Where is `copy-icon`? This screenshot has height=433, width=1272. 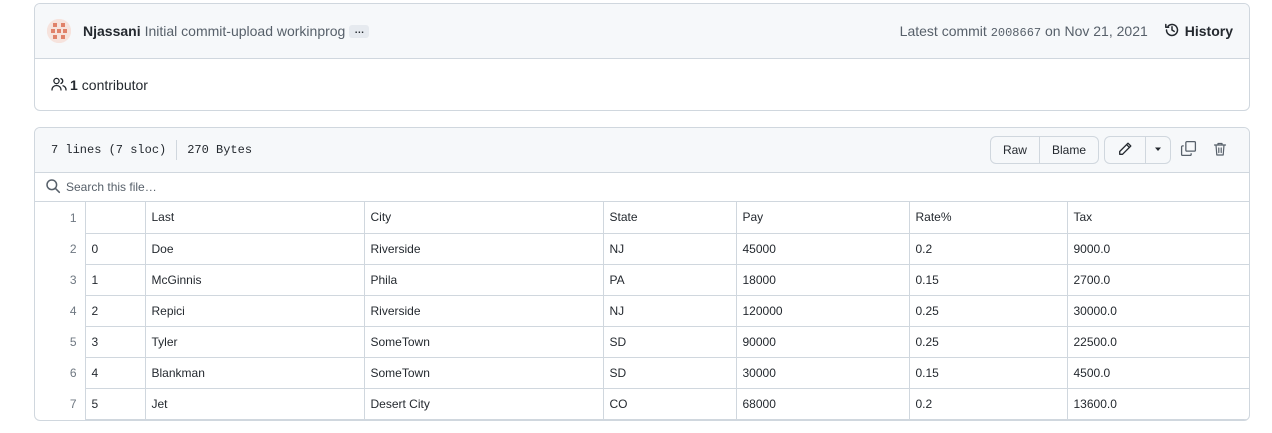 copy-icon is located at coordinates (1188, 150).